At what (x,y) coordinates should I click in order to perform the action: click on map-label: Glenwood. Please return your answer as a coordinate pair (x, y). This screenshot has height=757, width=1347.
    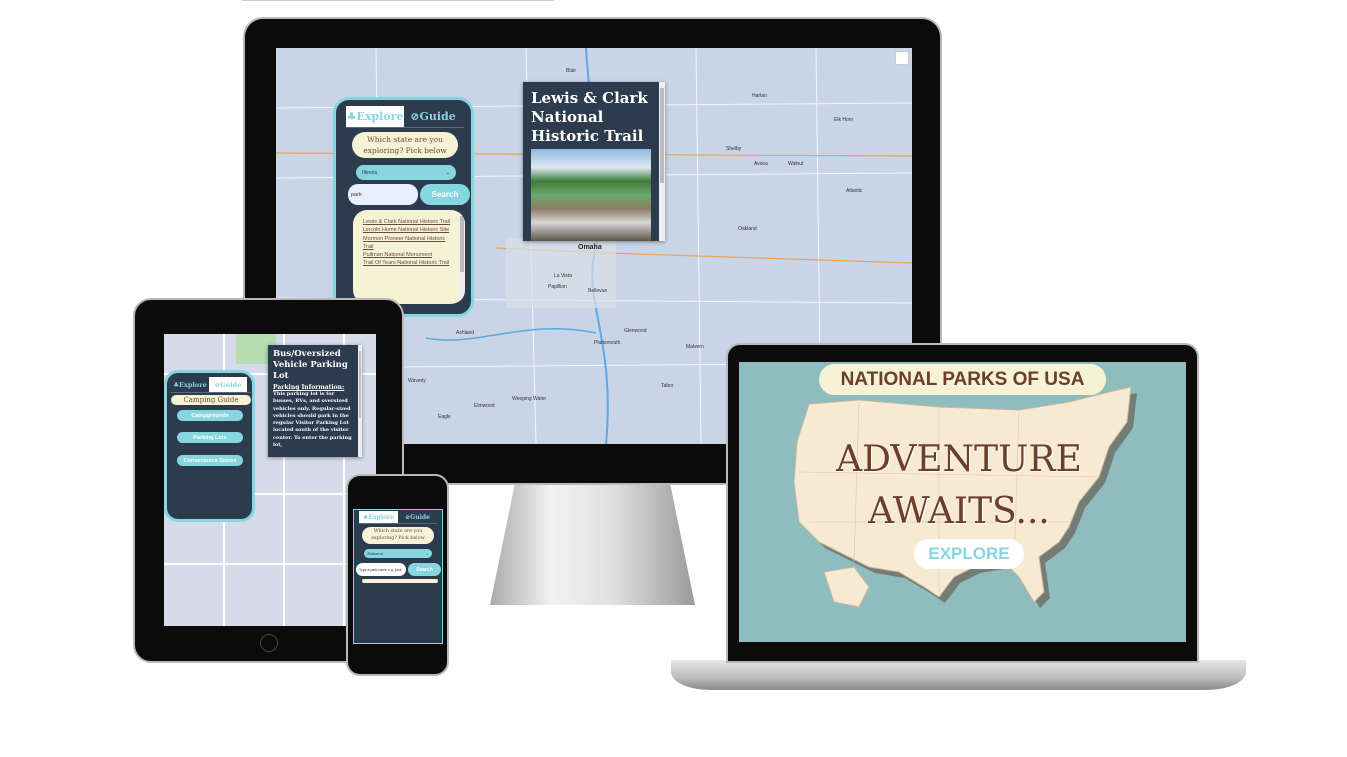
    Looking at the image, I should click on (635, 331).